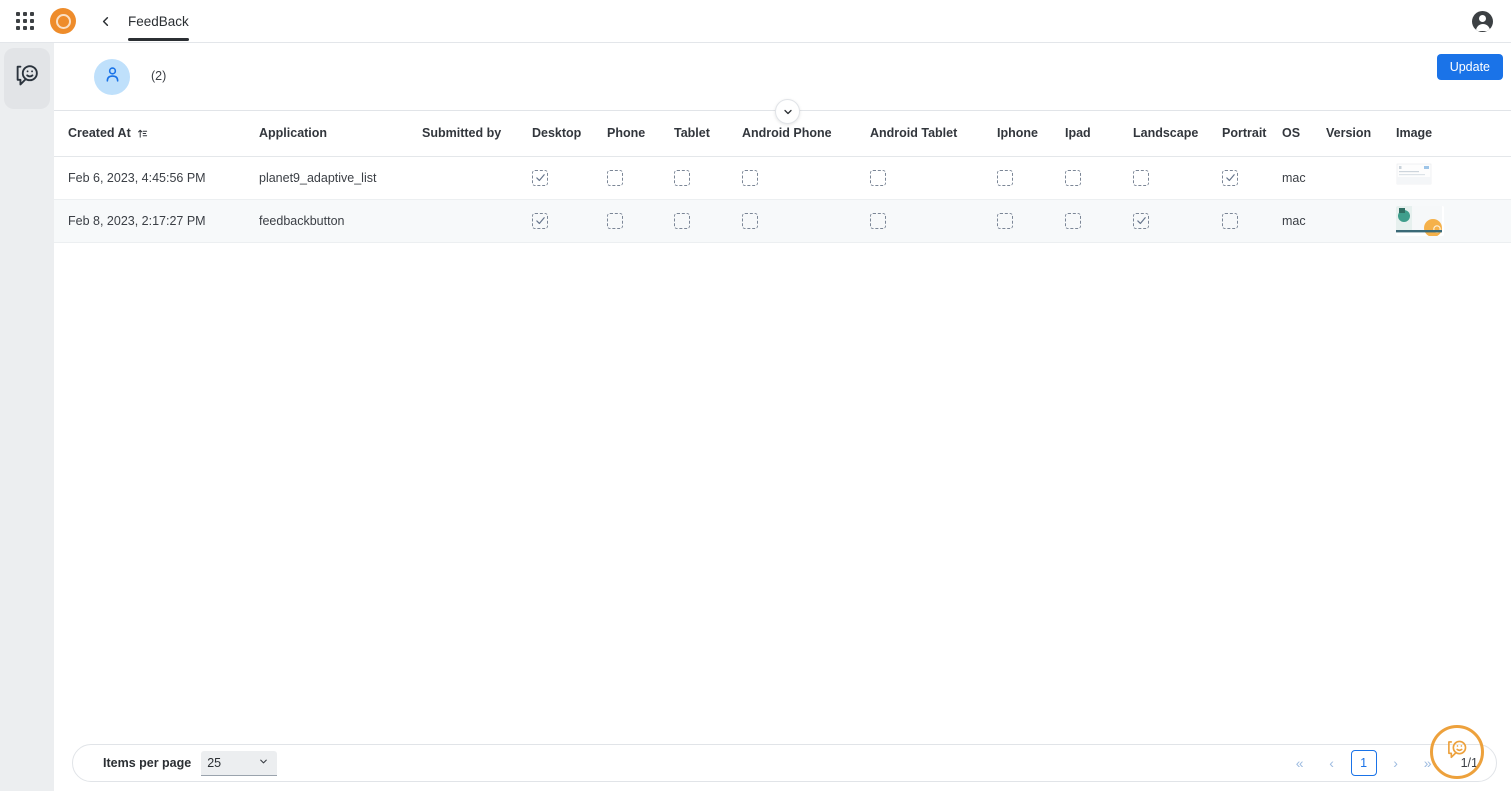 The width and height of the screenshot is (1511, 791). What do you see at coordinates (159, 76) in the screenshot?
I see `feedback-count: (2)` at bounding box center [159, 76].